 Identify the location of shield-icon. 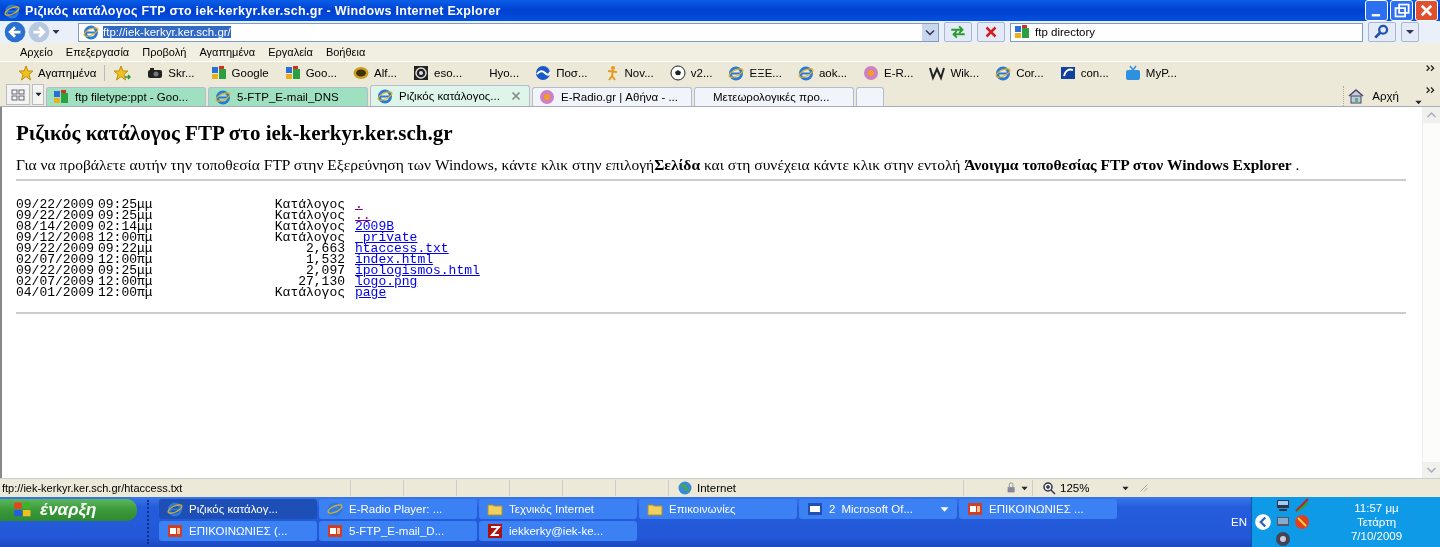
(1302, 522).